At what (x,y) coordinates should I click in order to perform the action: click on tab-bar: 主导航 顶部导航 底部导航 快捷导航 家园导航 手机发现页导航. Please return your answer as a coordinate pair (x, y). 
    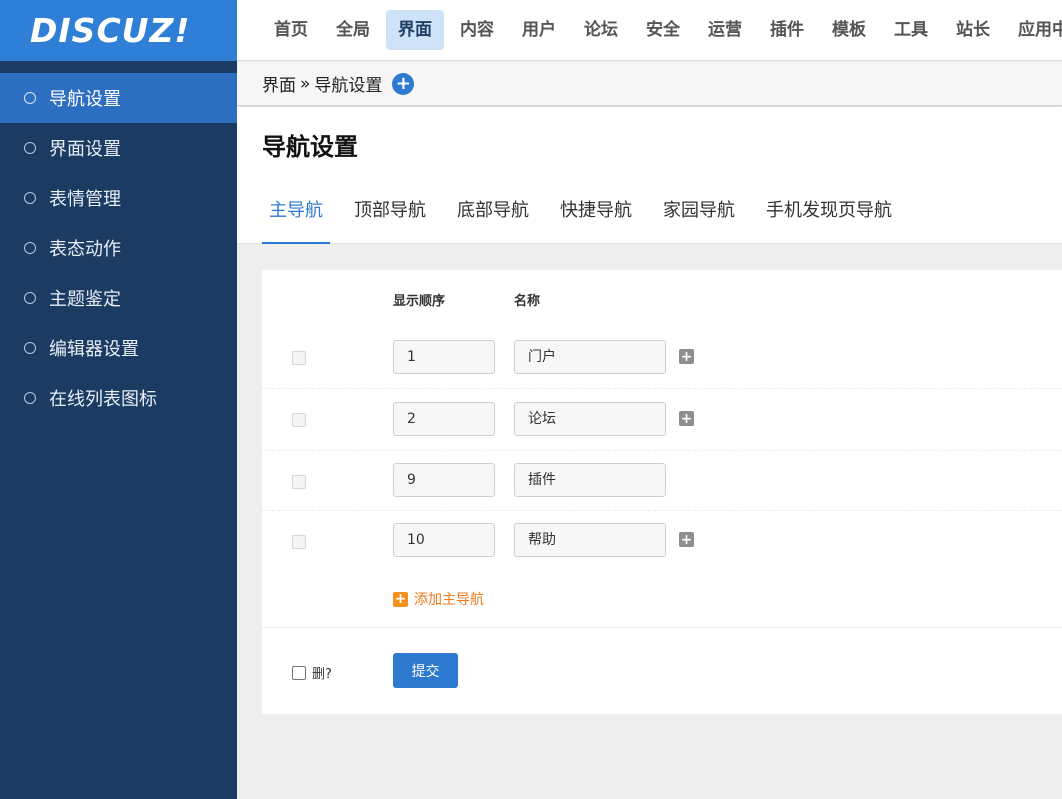
    Looking at the image, I should click on (589, 218).